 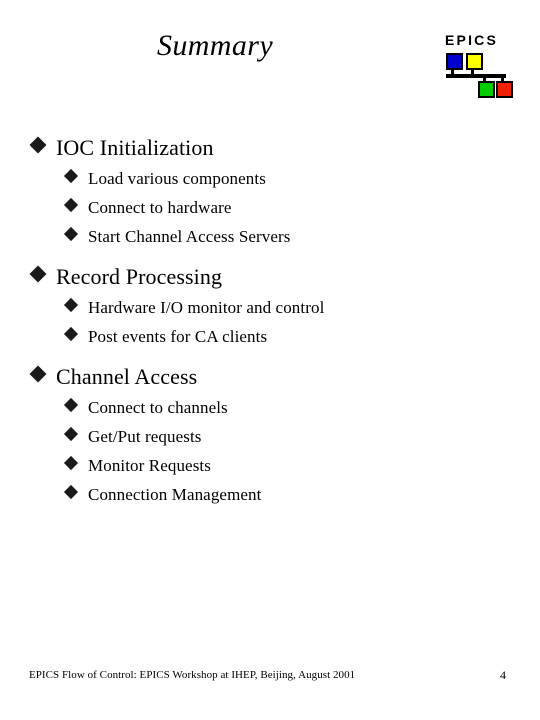 What do you see at coordinates (145, 436) in the screenshot?
I see `outline-item-label: Get/Put requests` at bounding box center [145, 436].